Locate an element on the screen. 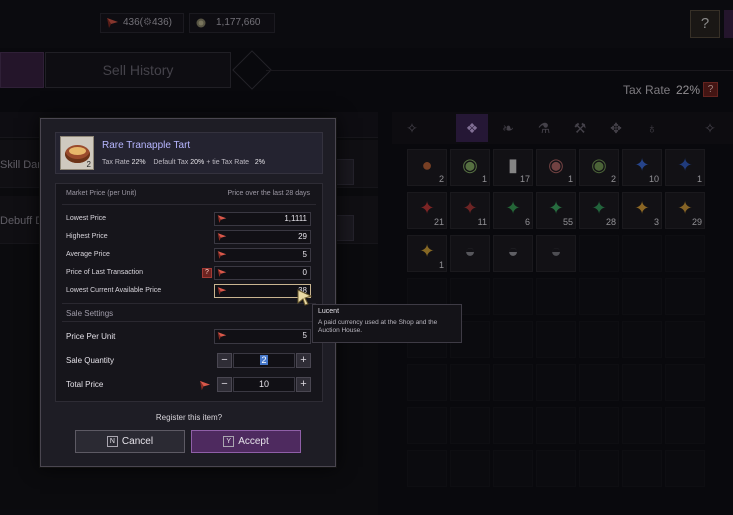  average-price-field: 5 is located at coordinates (262, 255).